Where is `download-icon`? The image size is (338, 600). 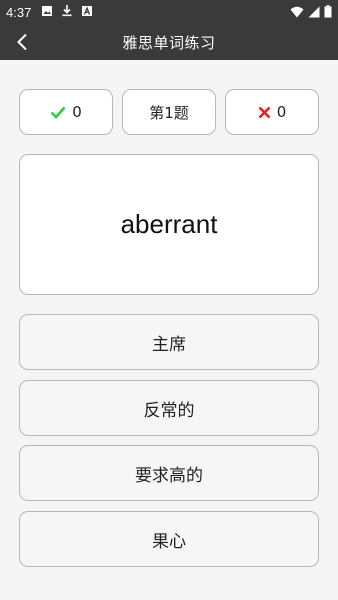
download-icon is located at coordinates (67, 12).